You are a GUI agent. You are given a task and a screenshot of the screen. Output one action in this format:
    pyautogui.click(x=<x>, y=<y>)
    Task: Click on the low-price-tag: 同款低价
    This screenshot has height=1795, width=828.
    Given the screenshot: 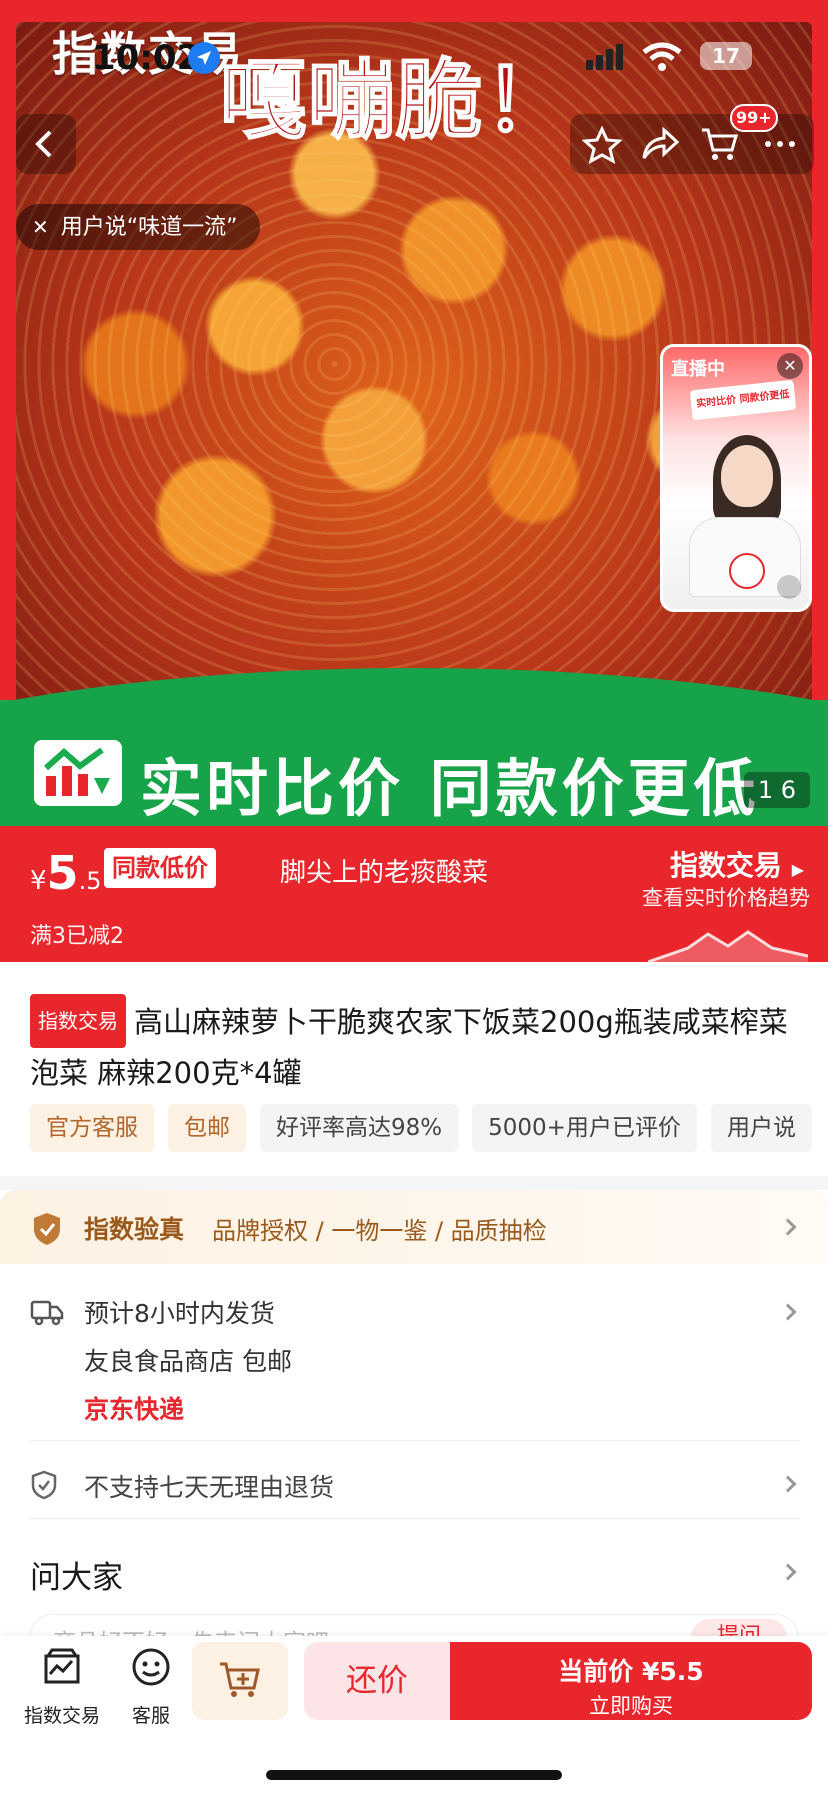 What is the action you would take?
    pyautogui.click(x=160, y=868)
    